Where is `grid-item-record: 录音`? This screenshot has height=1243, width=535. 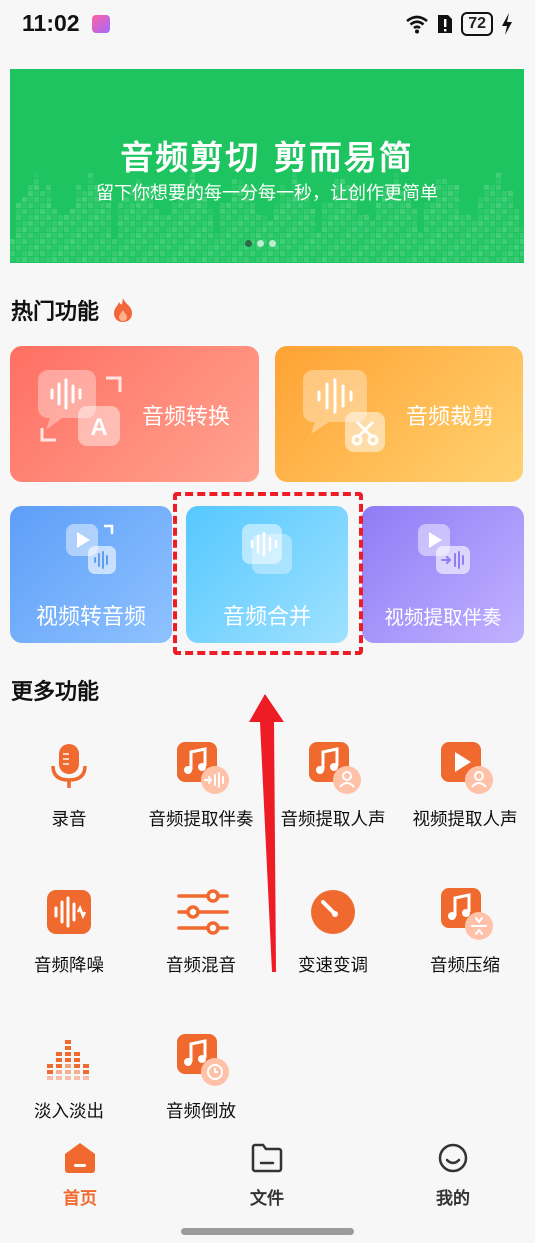 grid-item-record: 录音 is located at coordinates (69, 786).